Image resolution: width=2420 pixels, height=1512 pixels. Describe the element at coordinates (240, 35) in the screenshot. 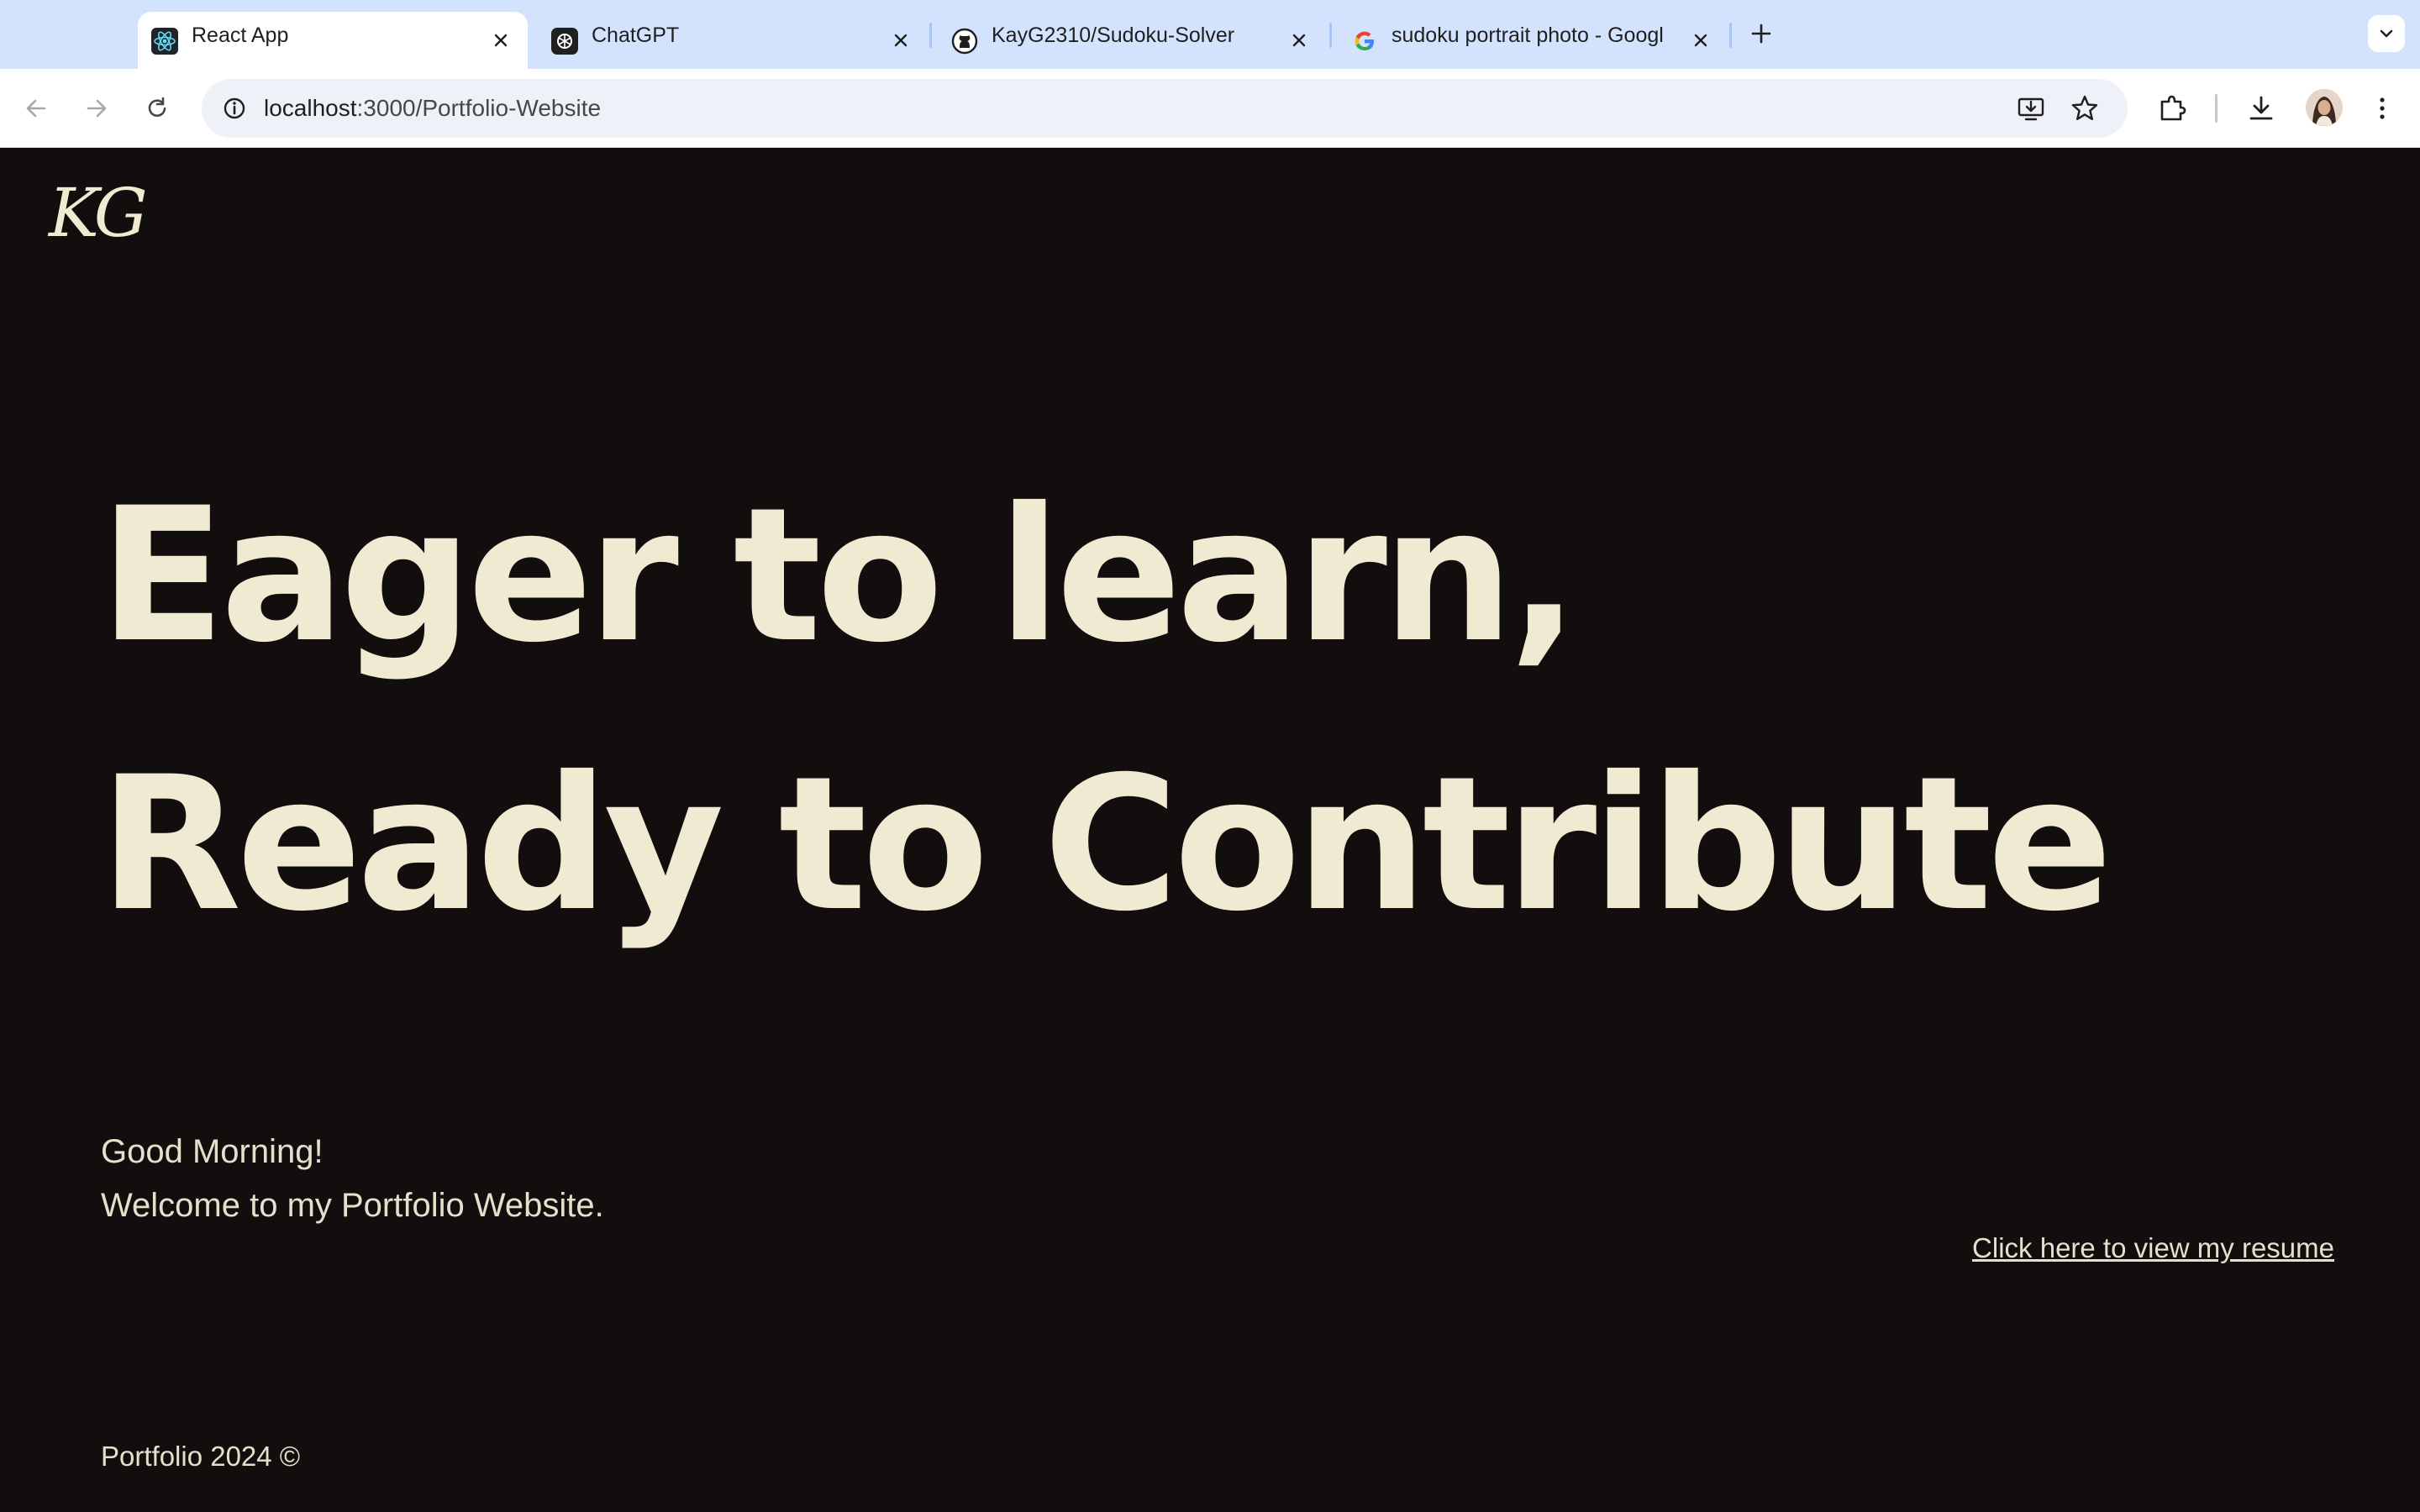

I see `tab-title: React App` at that location.